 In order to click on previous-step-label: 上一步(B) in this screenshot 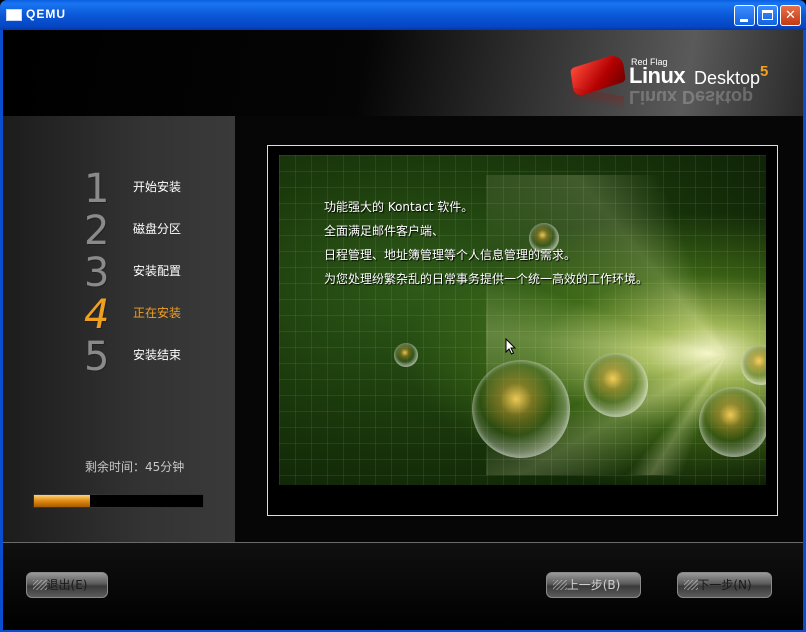, I will do `click(593, 585)`.